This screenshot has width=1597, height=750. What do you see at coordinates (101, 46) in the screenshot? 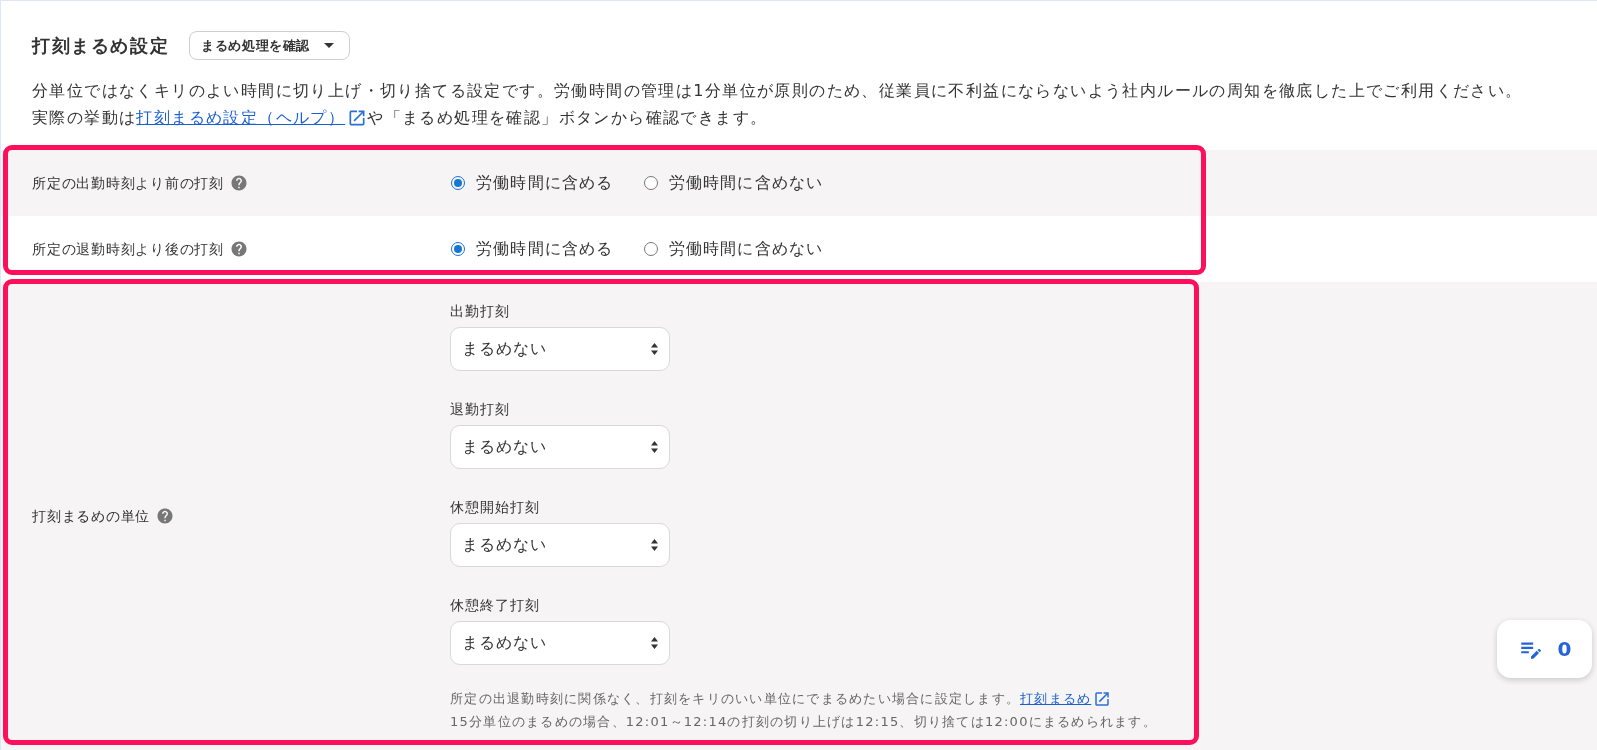
I see `page-title: 打刻まるめ設定` at bounding box center [101, 46].